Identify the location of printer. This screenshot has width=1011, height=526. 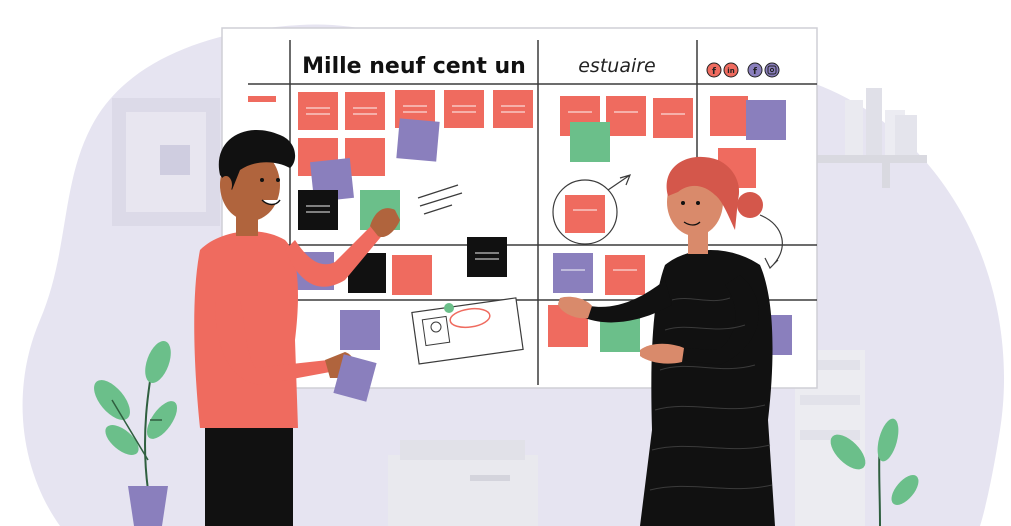
(463, 483).